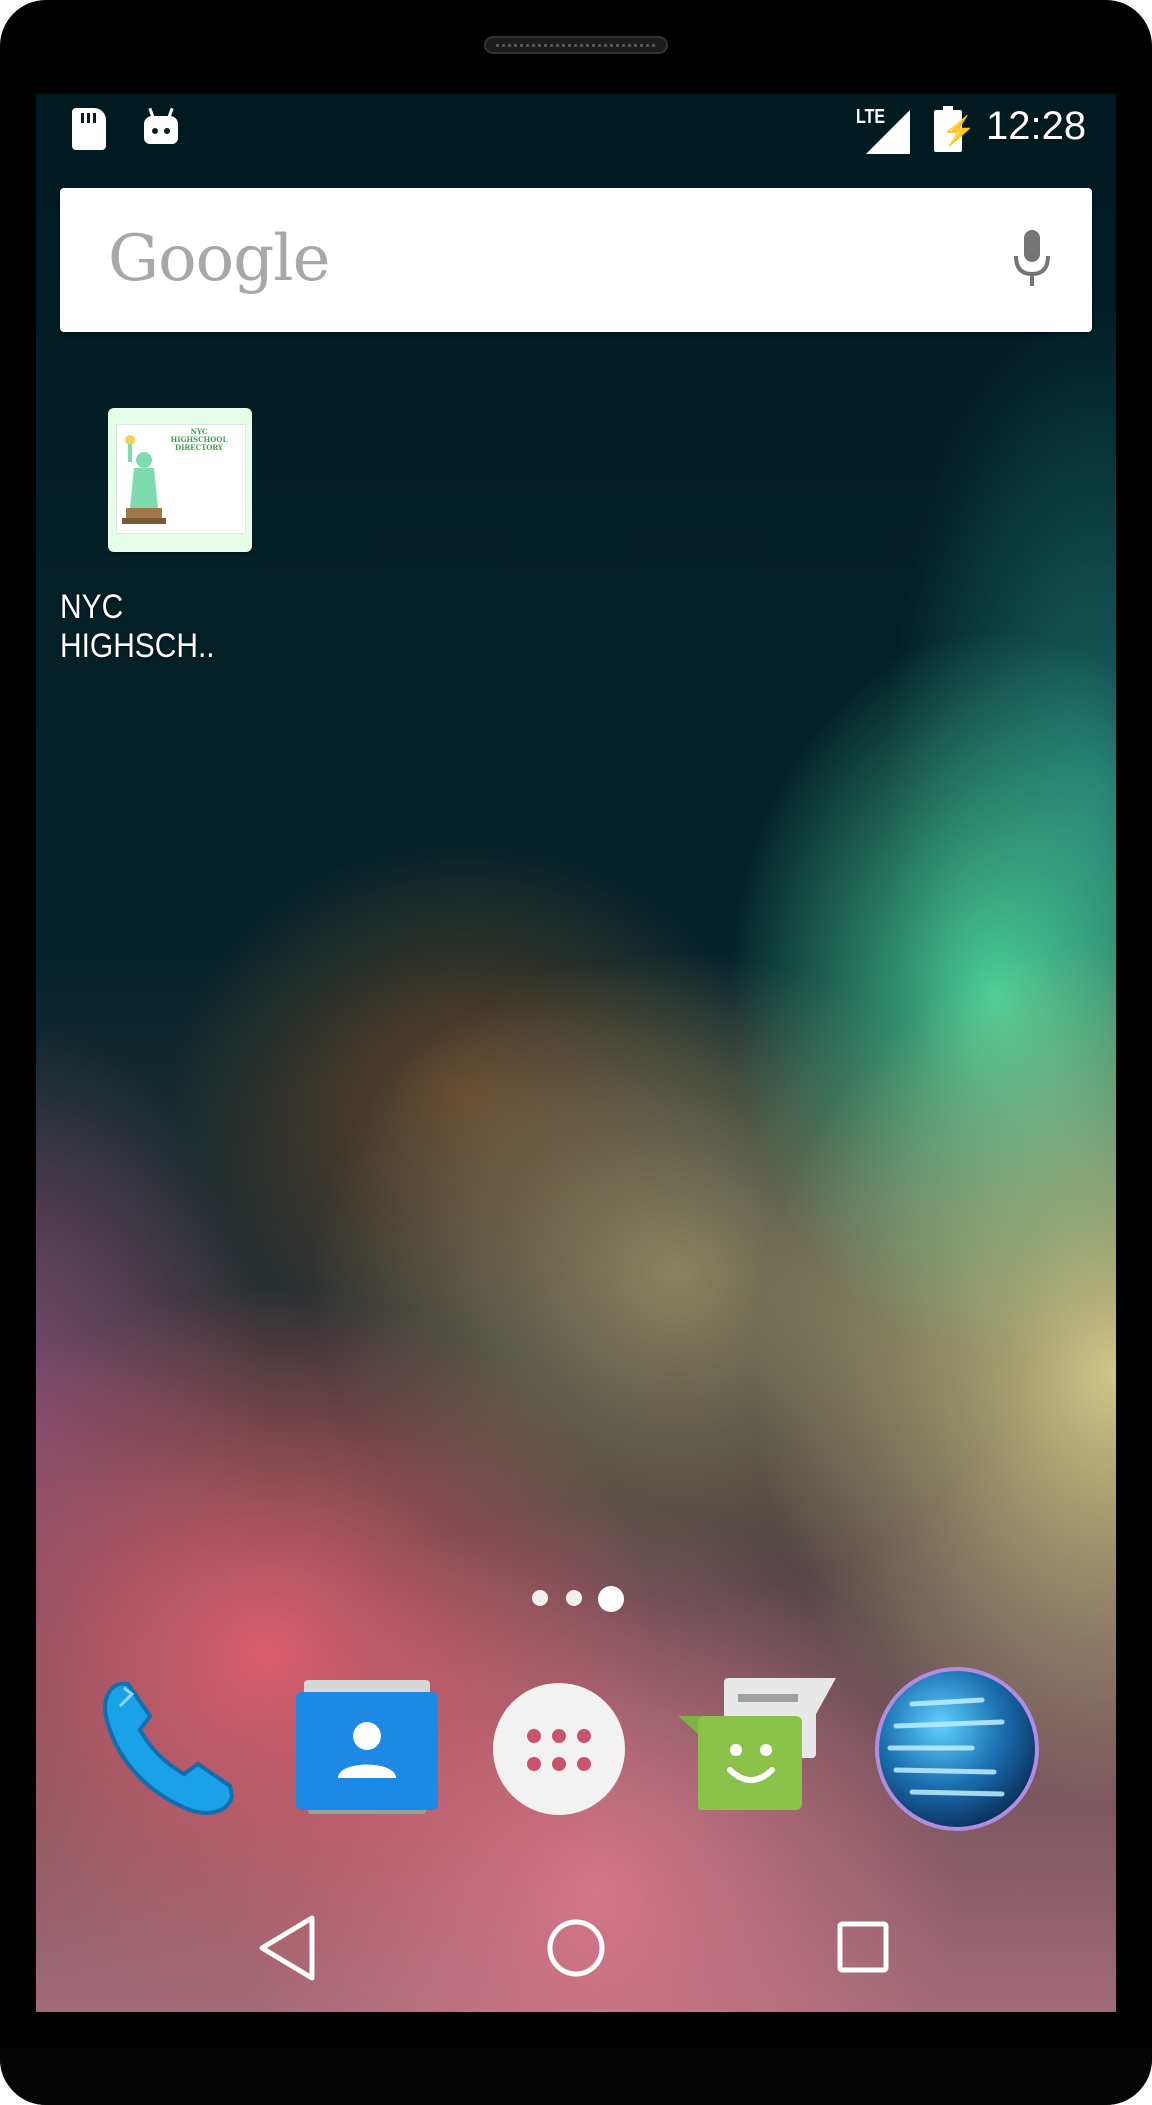  What do you see at coordinates (165, 1749) in the screenshot?
I see `phone-icon` at bounding box center [165, 1749].